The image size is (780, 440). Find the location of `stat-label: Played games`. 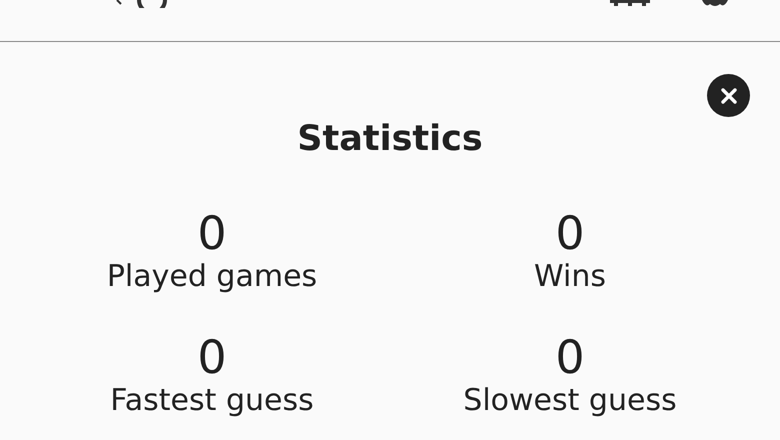

stat-label: Played games is located at coordinates (212, 277).